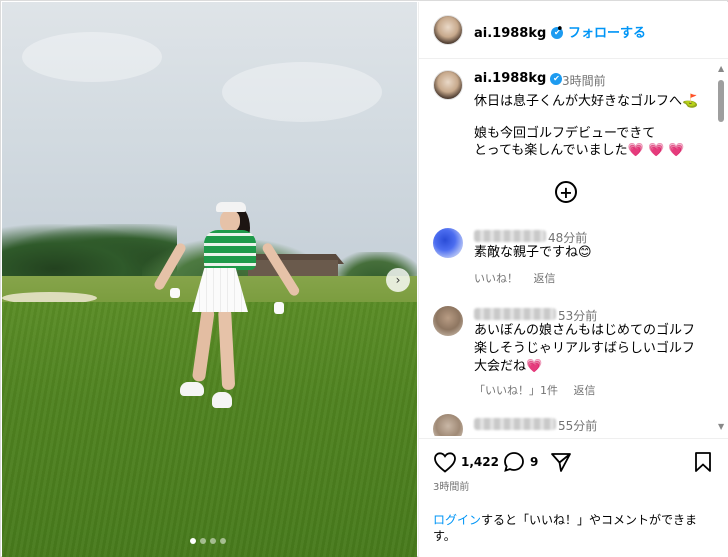 This screenshot has width=728, height=557. I want to click on comment-icon, so click(514, 462).